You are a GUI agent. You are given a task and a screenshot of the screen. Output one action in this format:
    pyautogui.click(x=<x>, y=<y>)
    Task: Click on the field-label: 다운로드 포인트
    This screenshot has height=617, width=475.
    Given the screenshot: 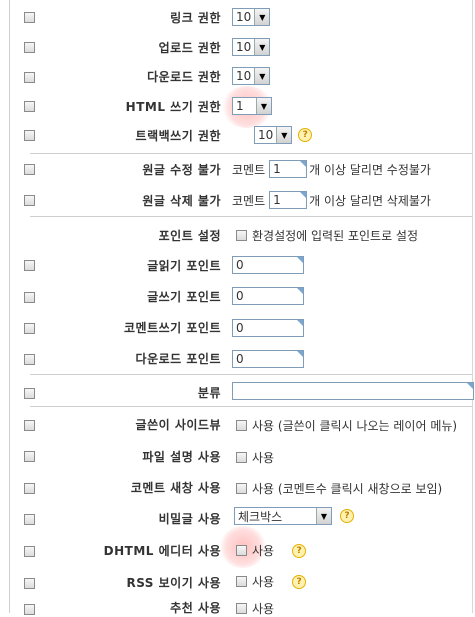 What is the action you would take?
    pyautogui.click(x=178, y=359)
    